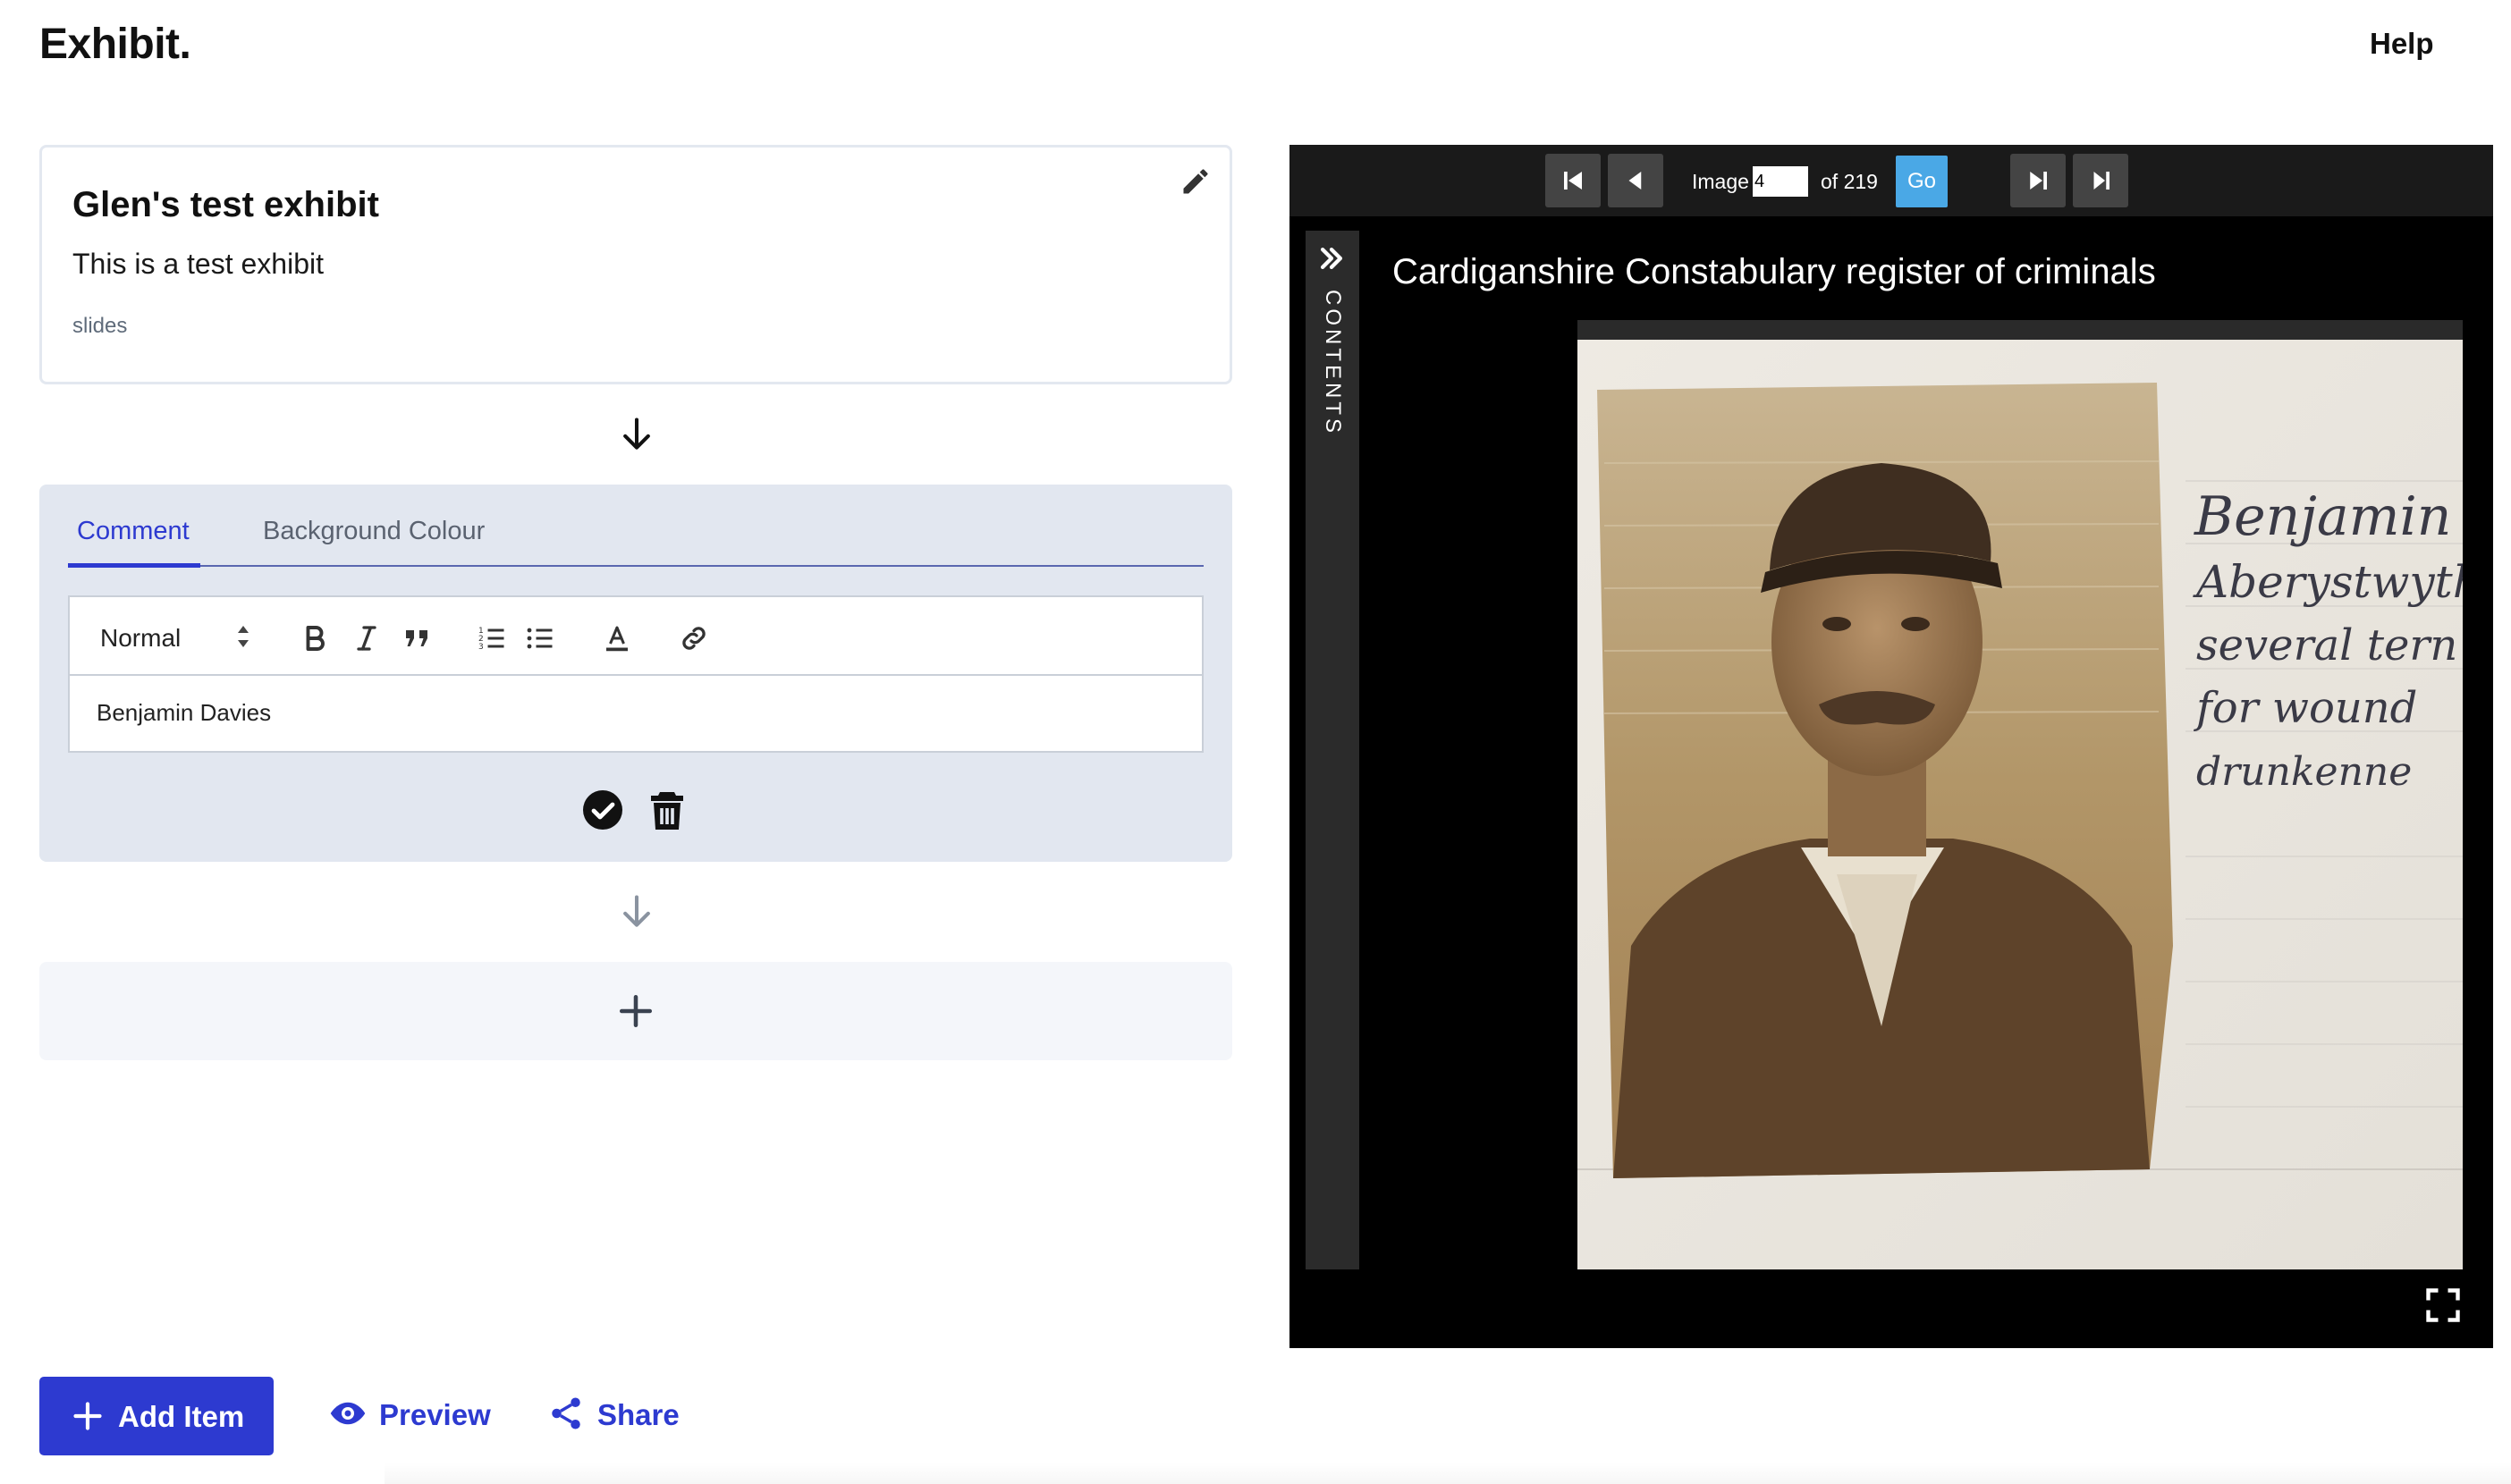  Describe the element at coordinates (2402, 44) in the screenshot. I see `help-link: Help` at that location.